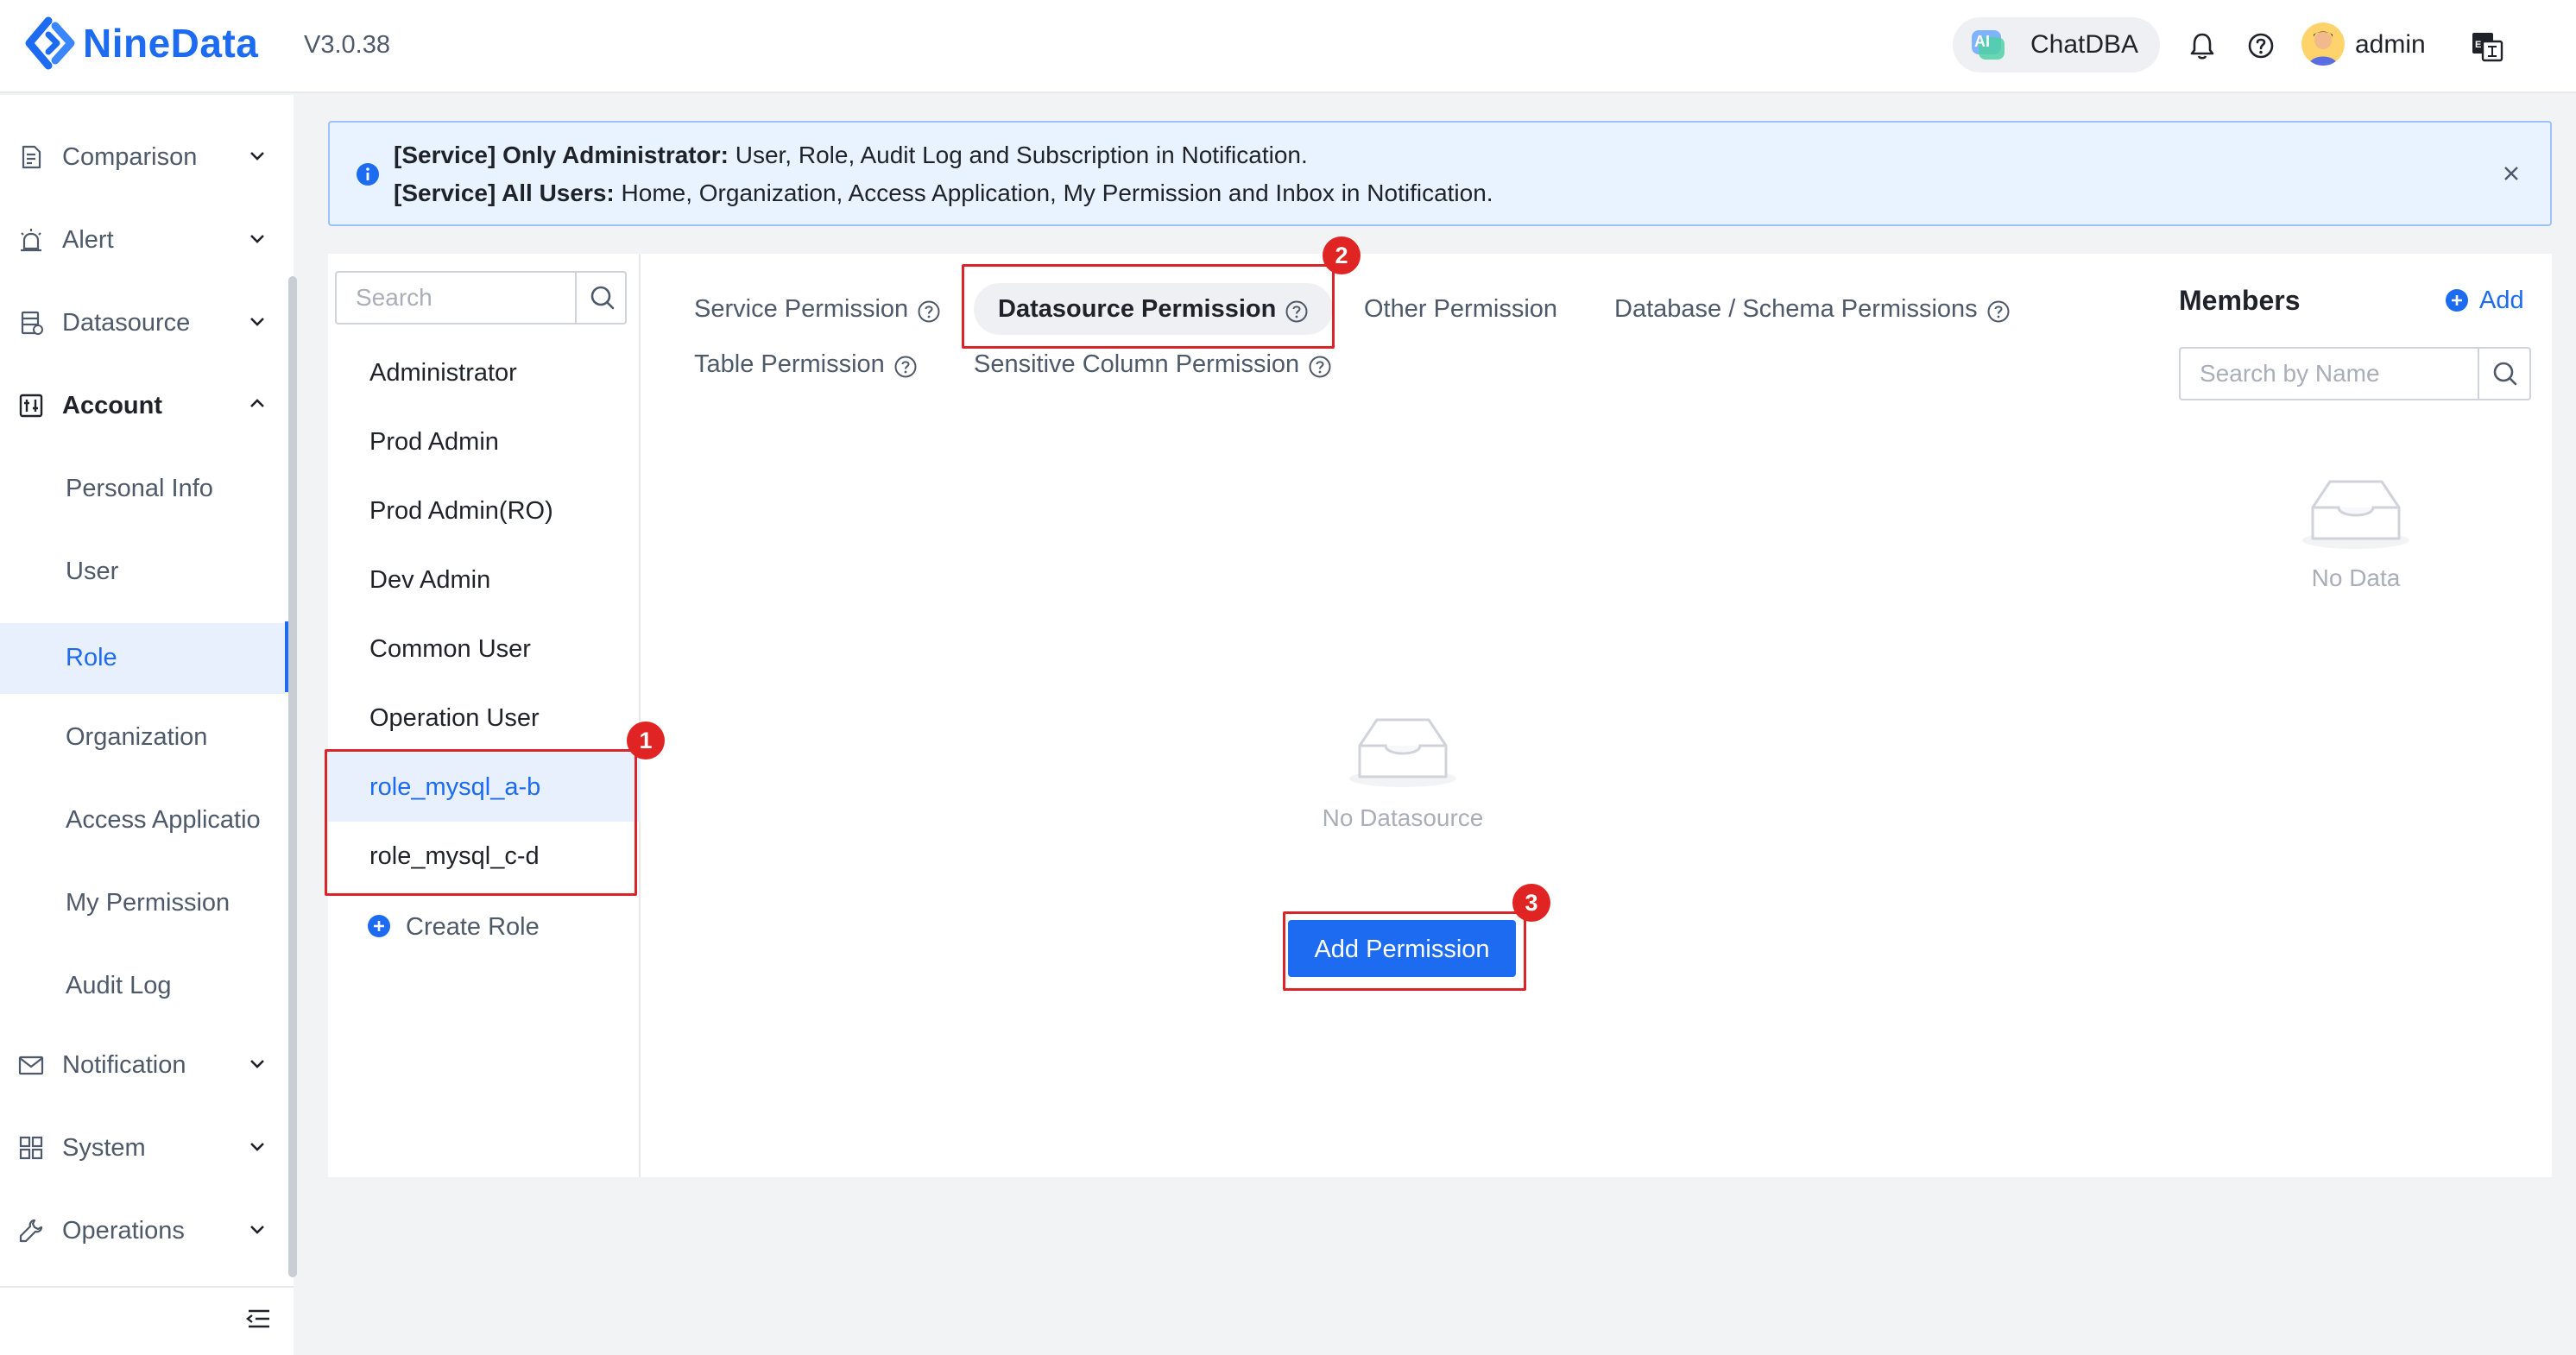  What do you see at coordinates (31, 241) in the screenshot?
I see `alarm-icon` at bounding box center [31, 241].